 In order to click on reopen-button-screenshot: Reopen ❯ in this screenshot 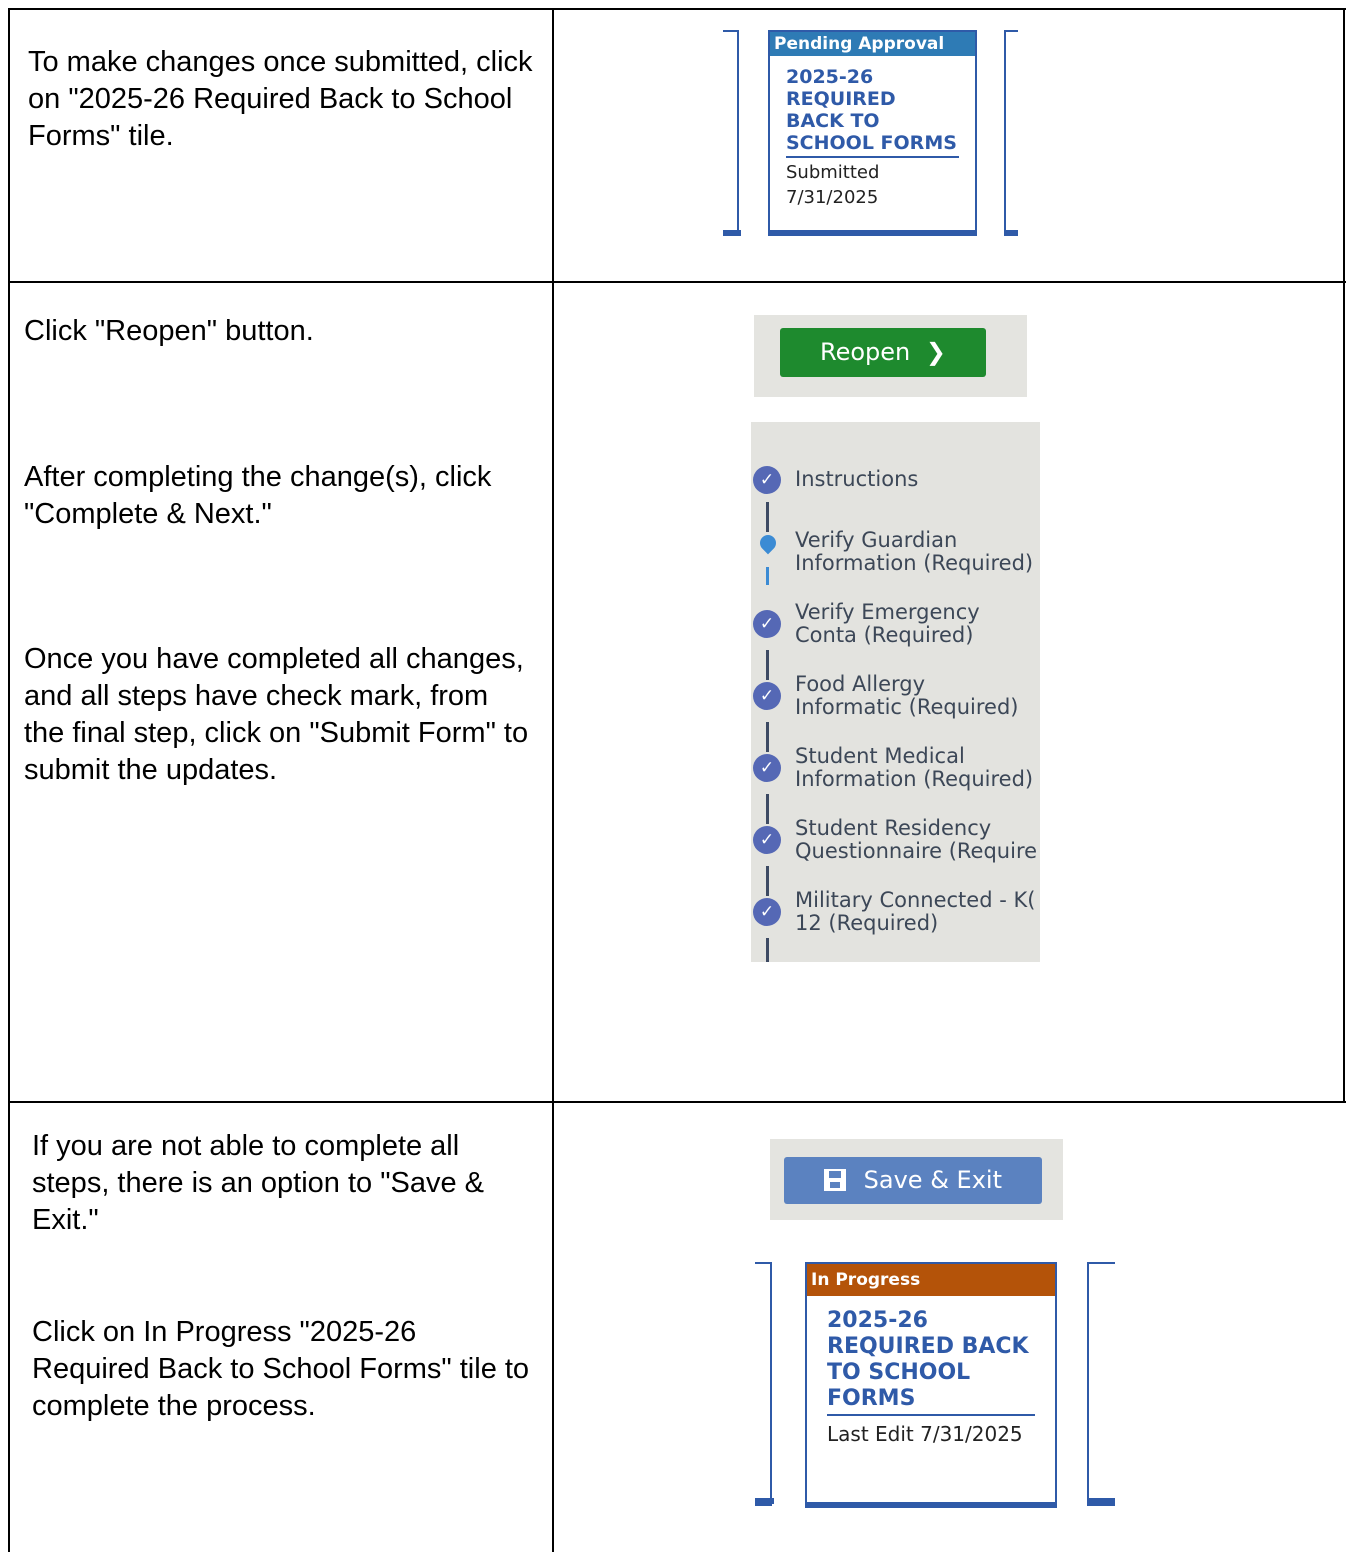, I will do `click(890, 356)`.